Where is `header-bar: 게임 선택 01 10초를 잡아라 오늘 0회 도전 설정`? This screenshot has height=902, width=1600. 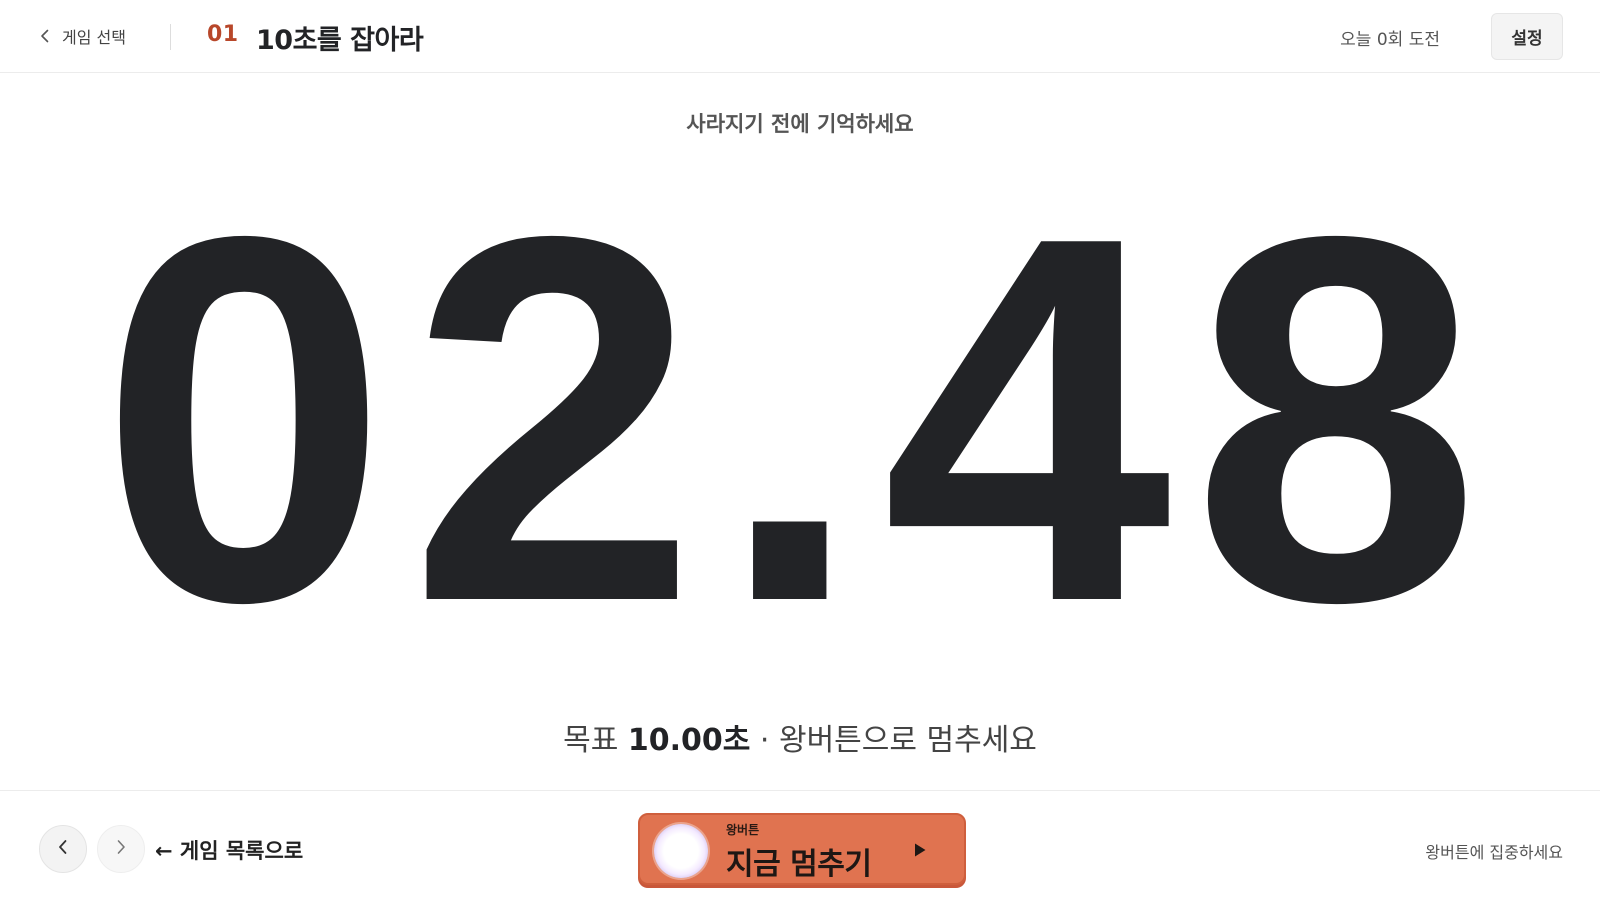 header-bar: 게임 선택 01 10초를 잡아라 오늘 0회 도전 설정 is located at coordinates (800, 36).